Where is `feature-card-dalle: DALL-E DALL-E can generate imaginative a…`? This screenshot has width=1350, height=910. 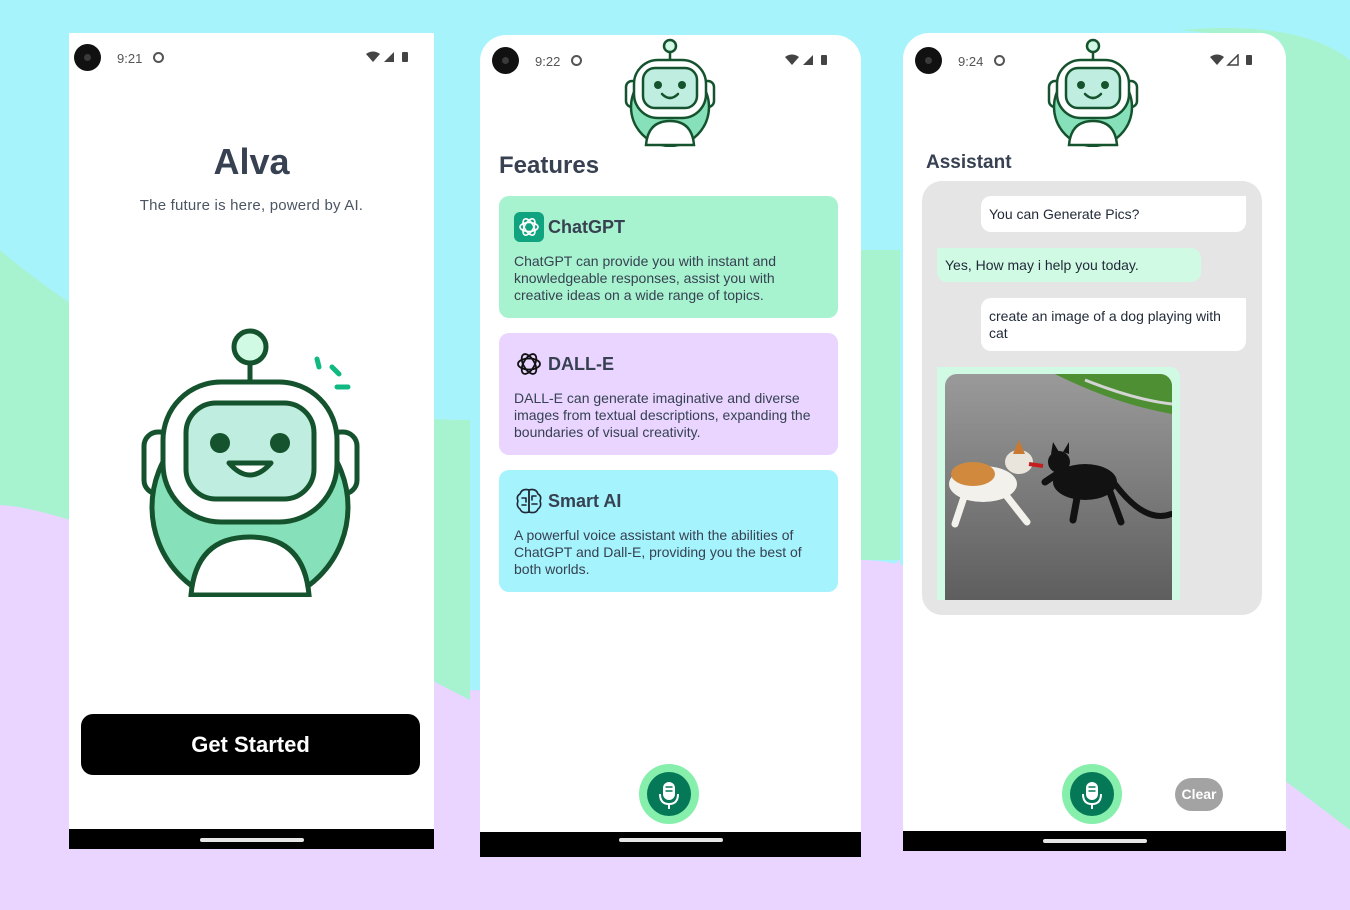
feature-card-dalle: DALL-E DALL-E can generate imaginative a… is located at coordinates (668, 394).